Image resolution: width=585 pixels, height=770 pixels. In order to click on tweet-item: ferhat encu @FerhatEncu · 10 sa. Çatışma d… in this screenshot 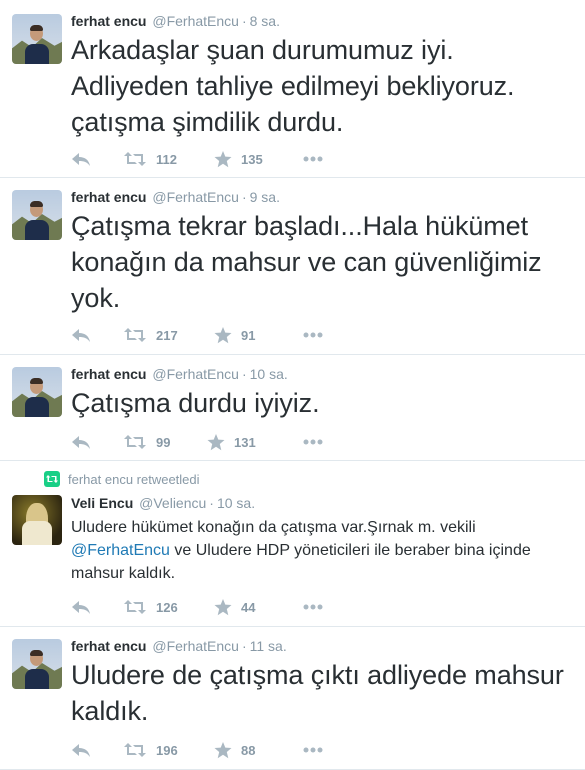, I will do `click(292, 408)`.